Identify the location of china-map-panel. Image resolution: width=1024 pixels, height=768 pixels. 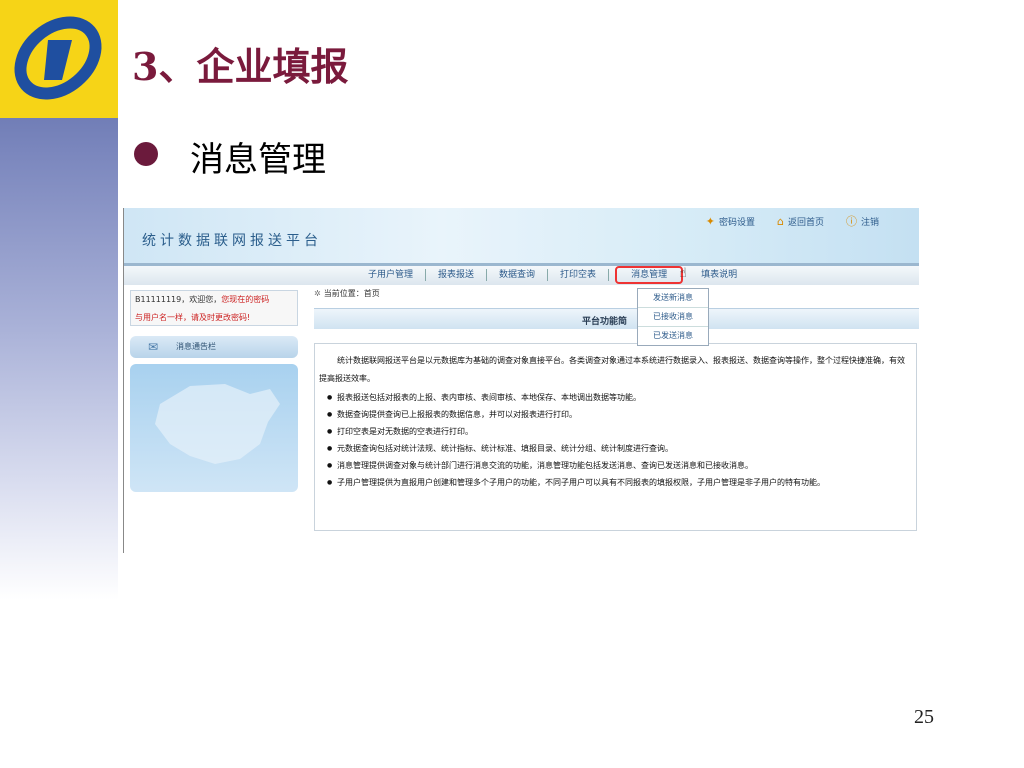
(214, 428).